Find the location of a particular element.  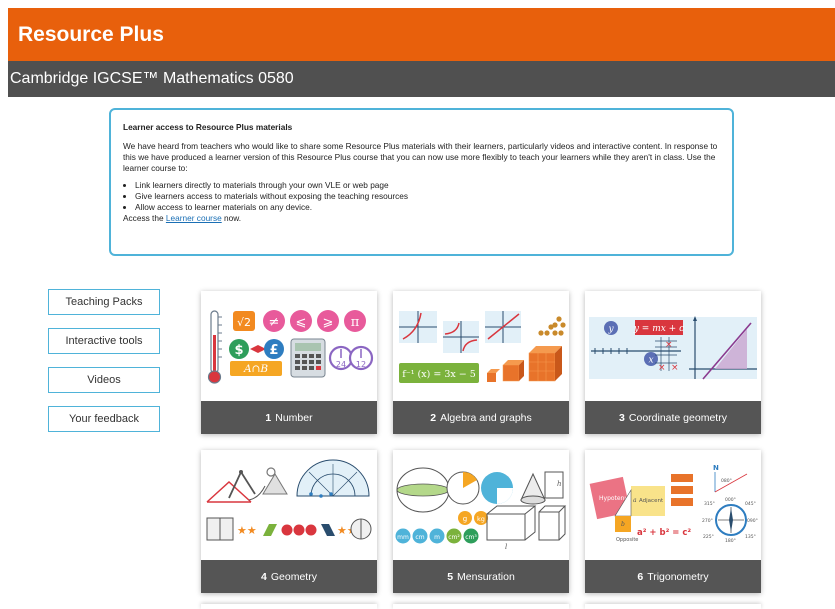

pythagoras-text: a² + b² = c² is located at coordinates (664, 533).